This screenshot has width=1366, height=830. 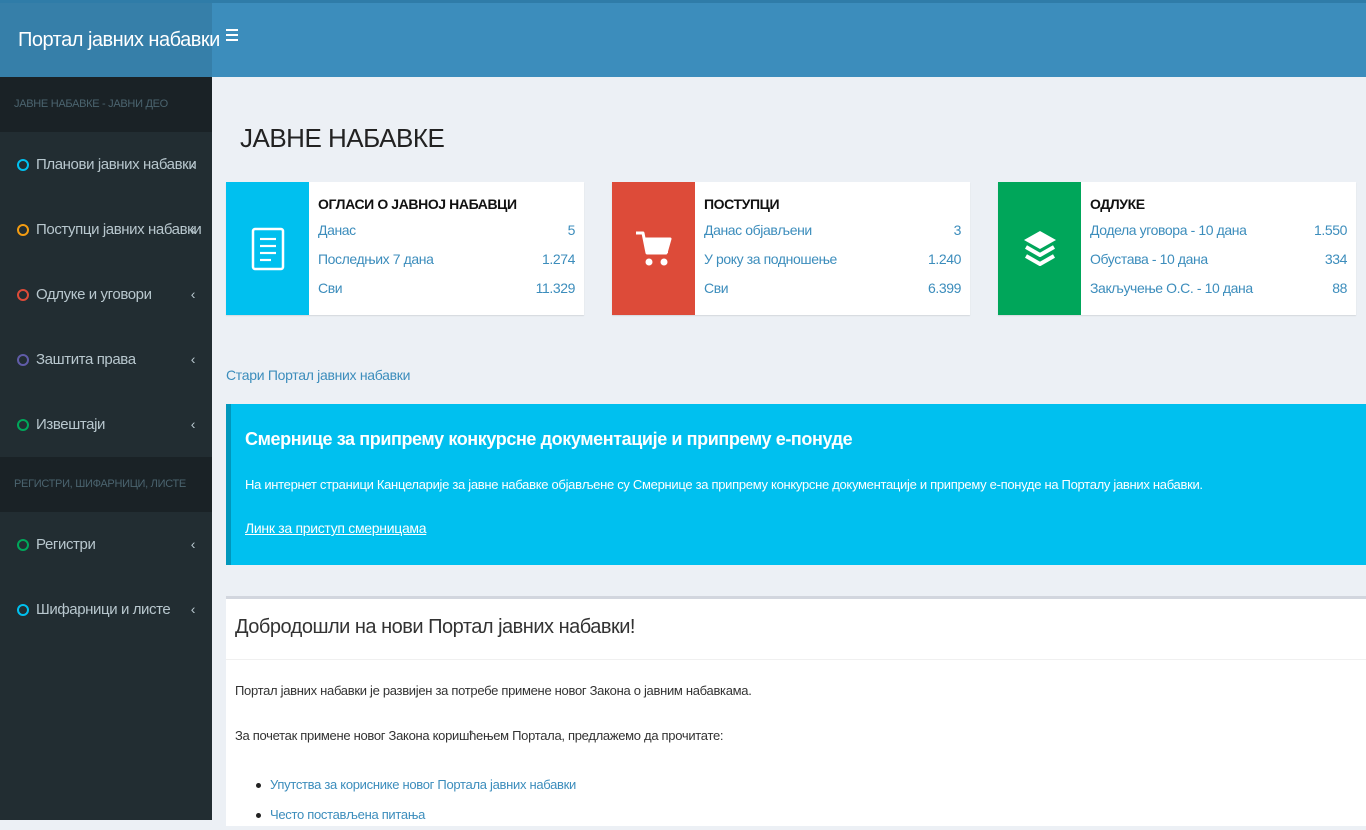 I want to click on row-value: 1.274, so click(x=558, y=259).